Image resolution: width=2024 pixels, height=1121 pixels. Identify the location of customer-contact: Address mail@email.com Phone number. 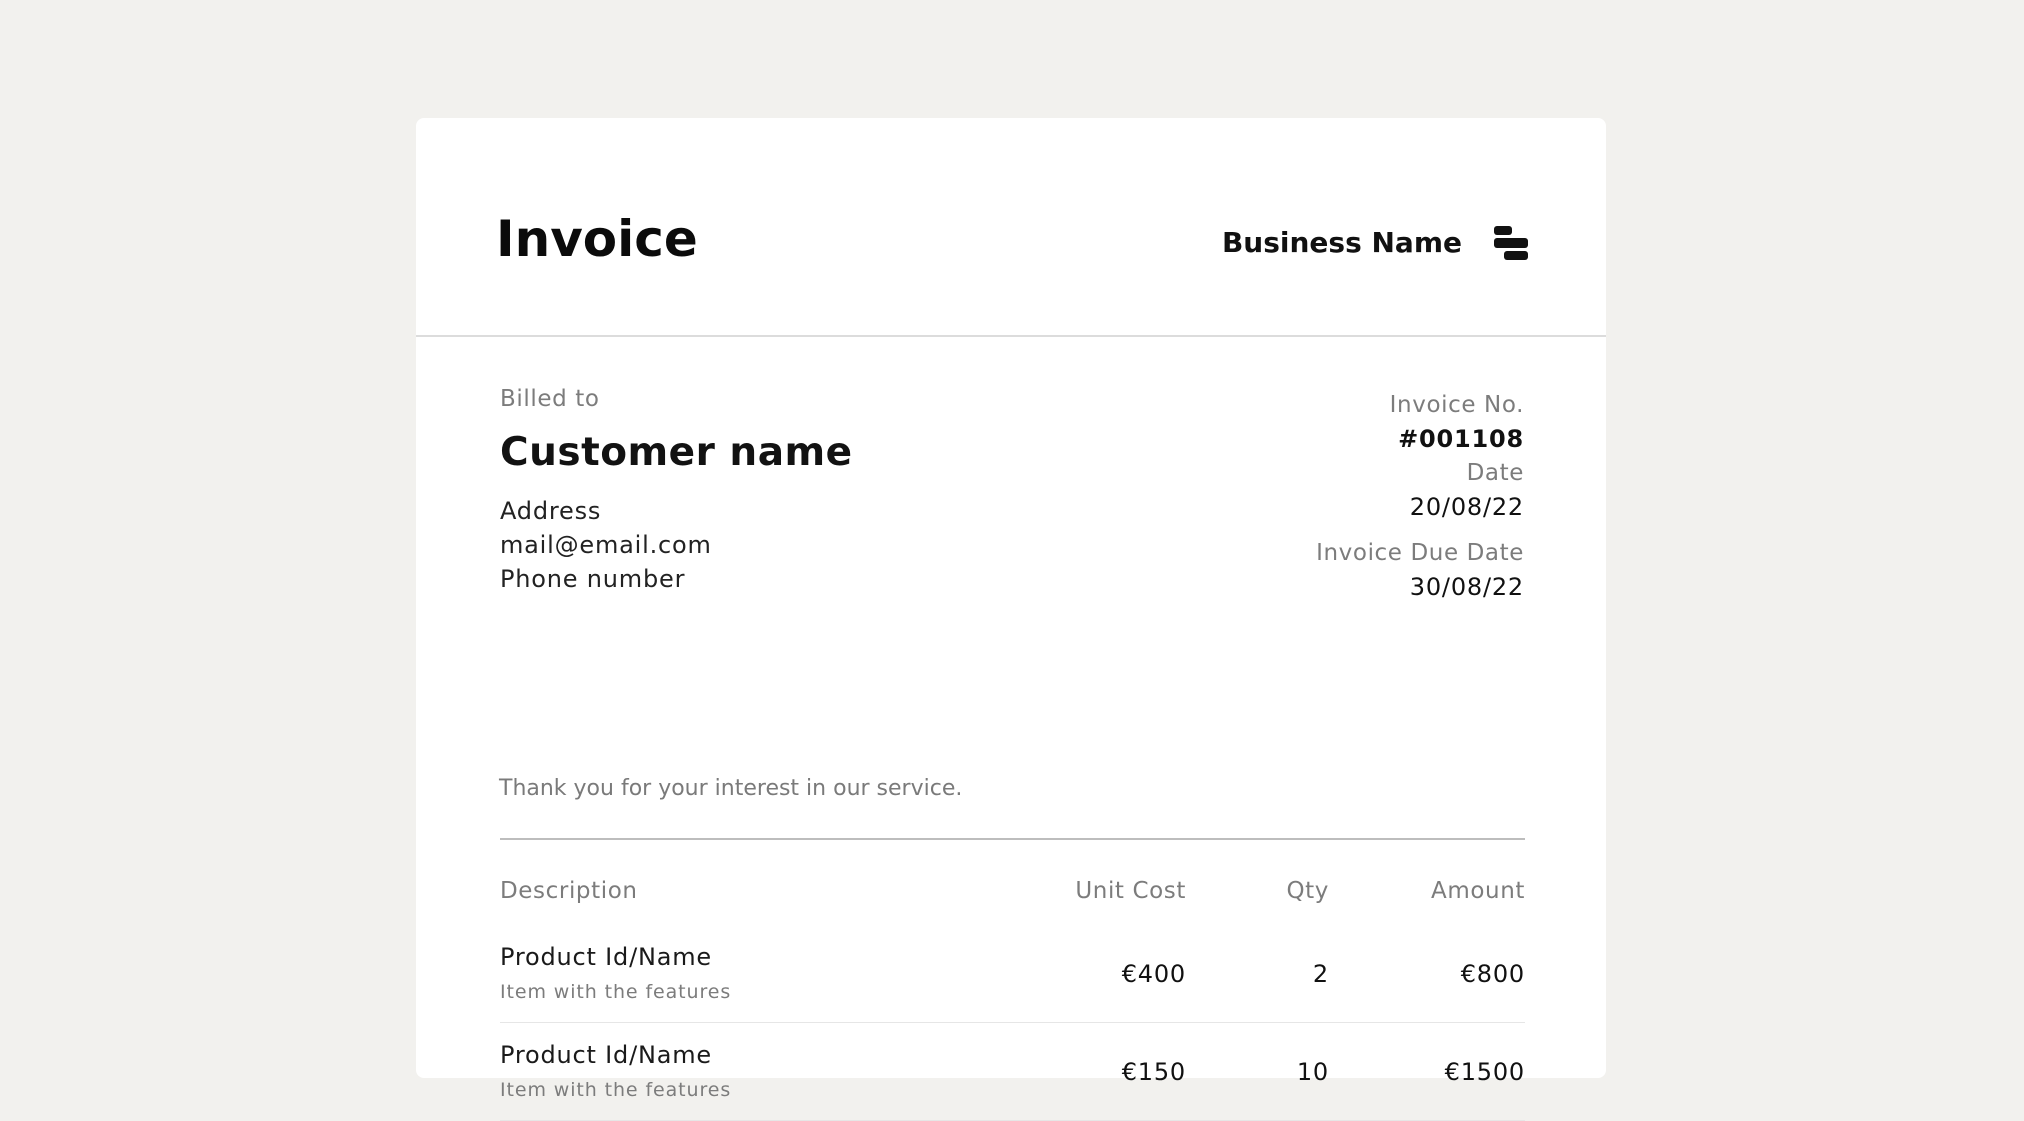
(676, 545).